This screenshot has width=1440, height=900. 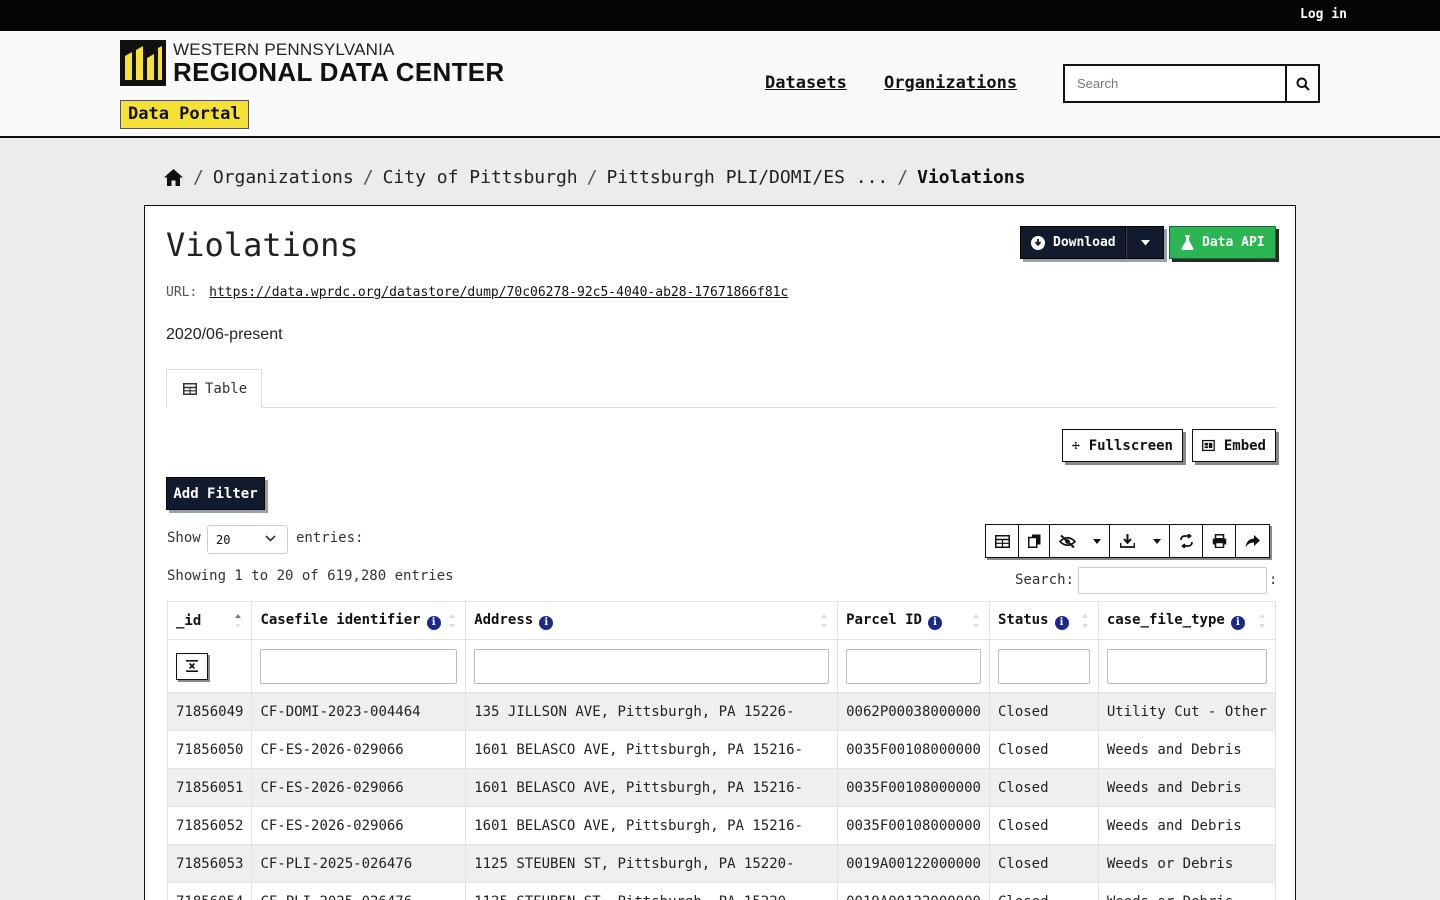 I want to click on search-icon, so click(x=1303, y=84).